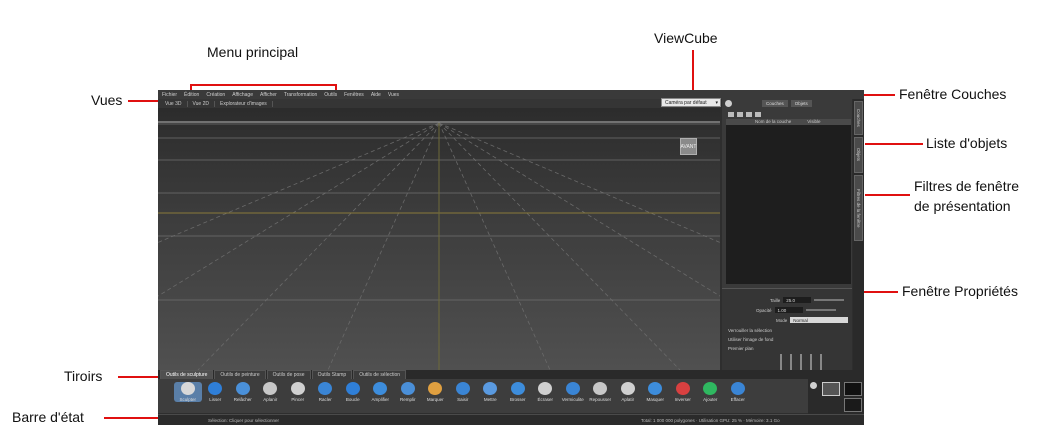 The width and height of the screenshot is (1046, 429). I want to click on tool-button: Saisir, so click(463, 392).